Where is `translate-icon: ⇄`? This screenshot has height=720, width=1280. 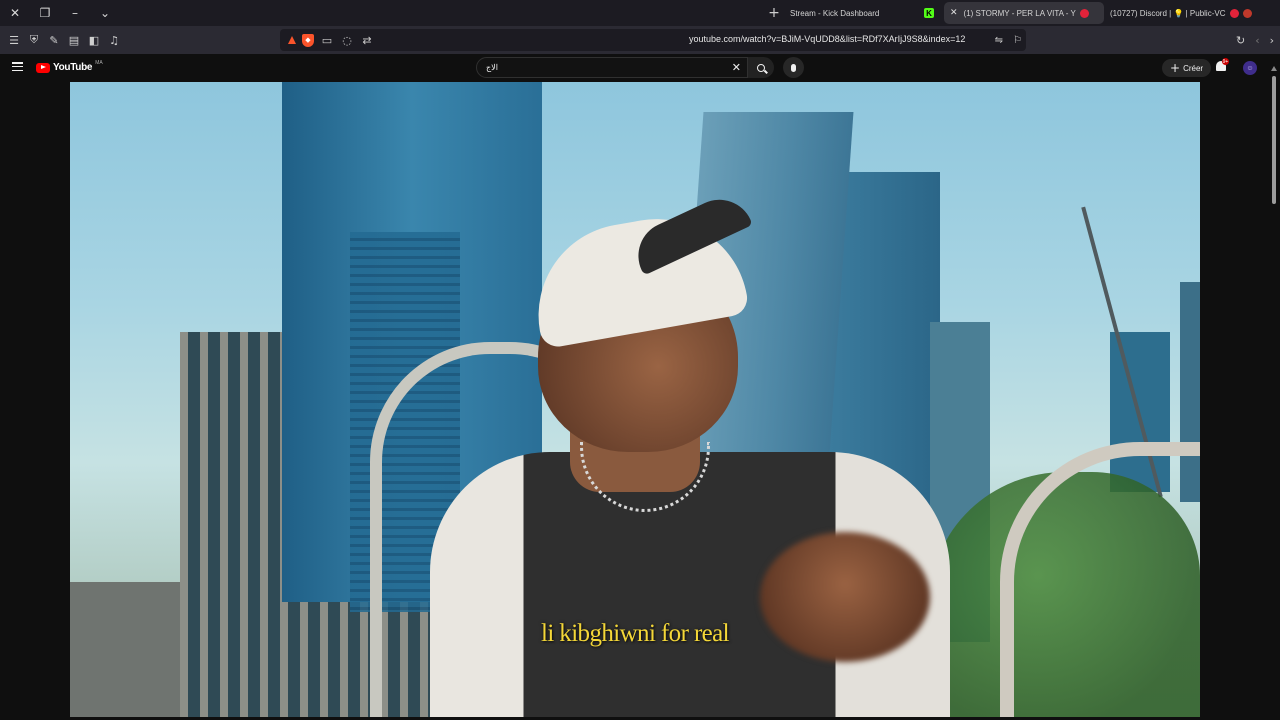 translate-icon: ⇄ is located at coordinates (367, 40).